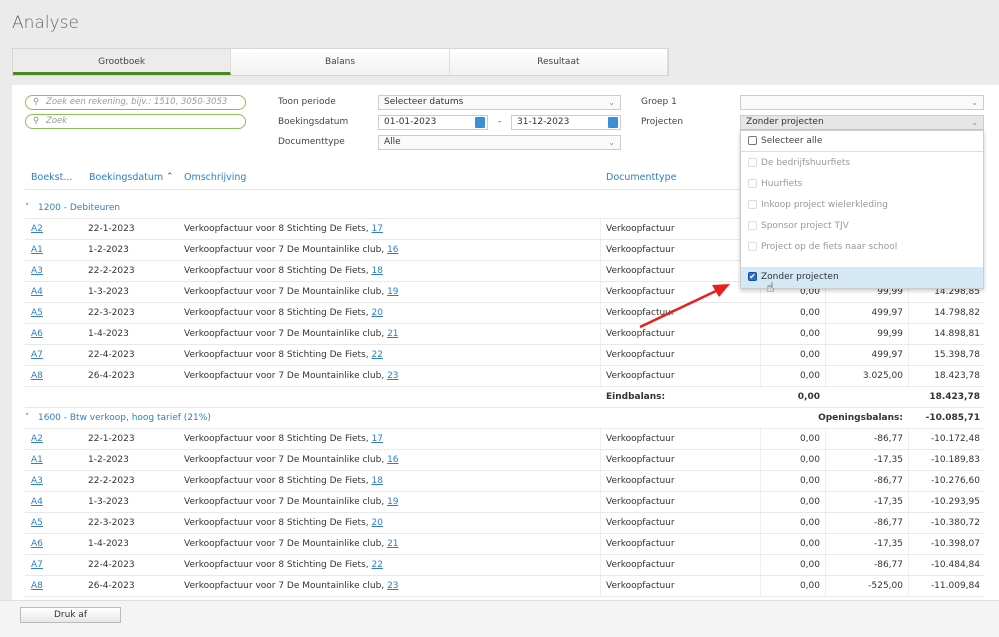  I want to click on sort-ascending-icon: ⌃, so click(170, 177).